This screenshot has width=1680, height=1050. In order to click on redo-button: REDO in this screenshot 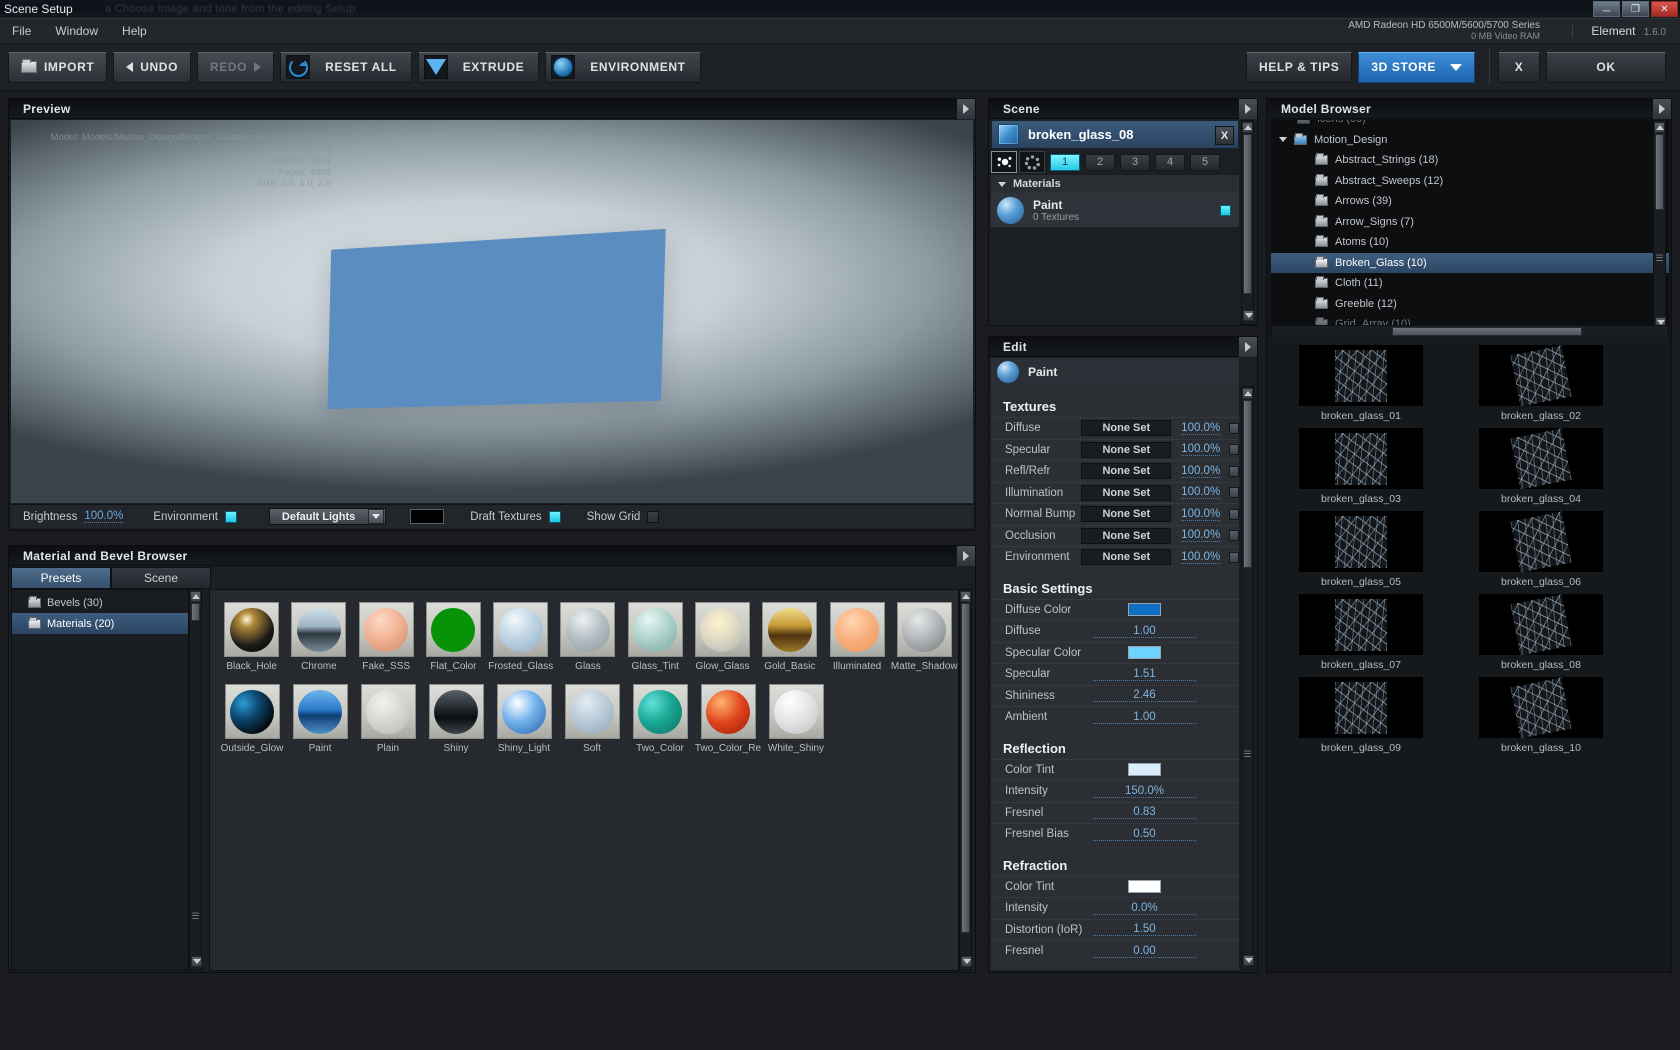, I will do `click(236, 67)`.